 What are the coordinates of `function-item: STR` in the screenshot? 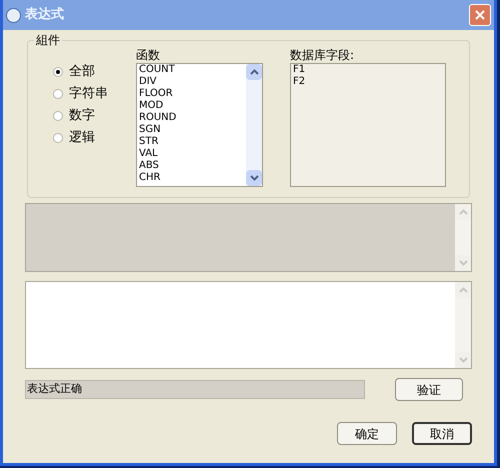 It's located at (192, 142).